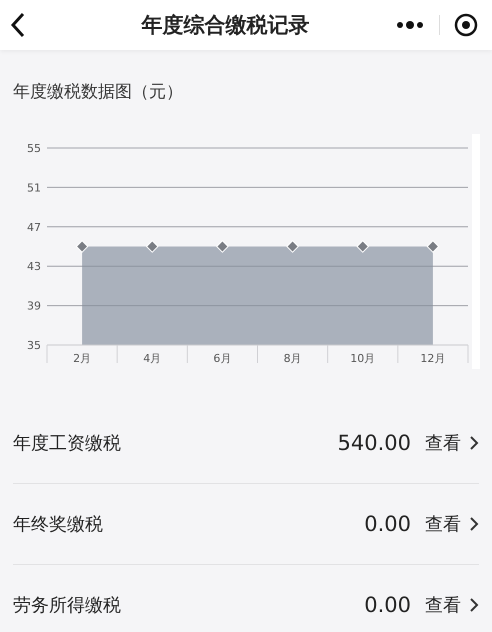 The height and width of the screenshot is (632, 492). I want to click on y-tick-label: 43, so click(34, 267).